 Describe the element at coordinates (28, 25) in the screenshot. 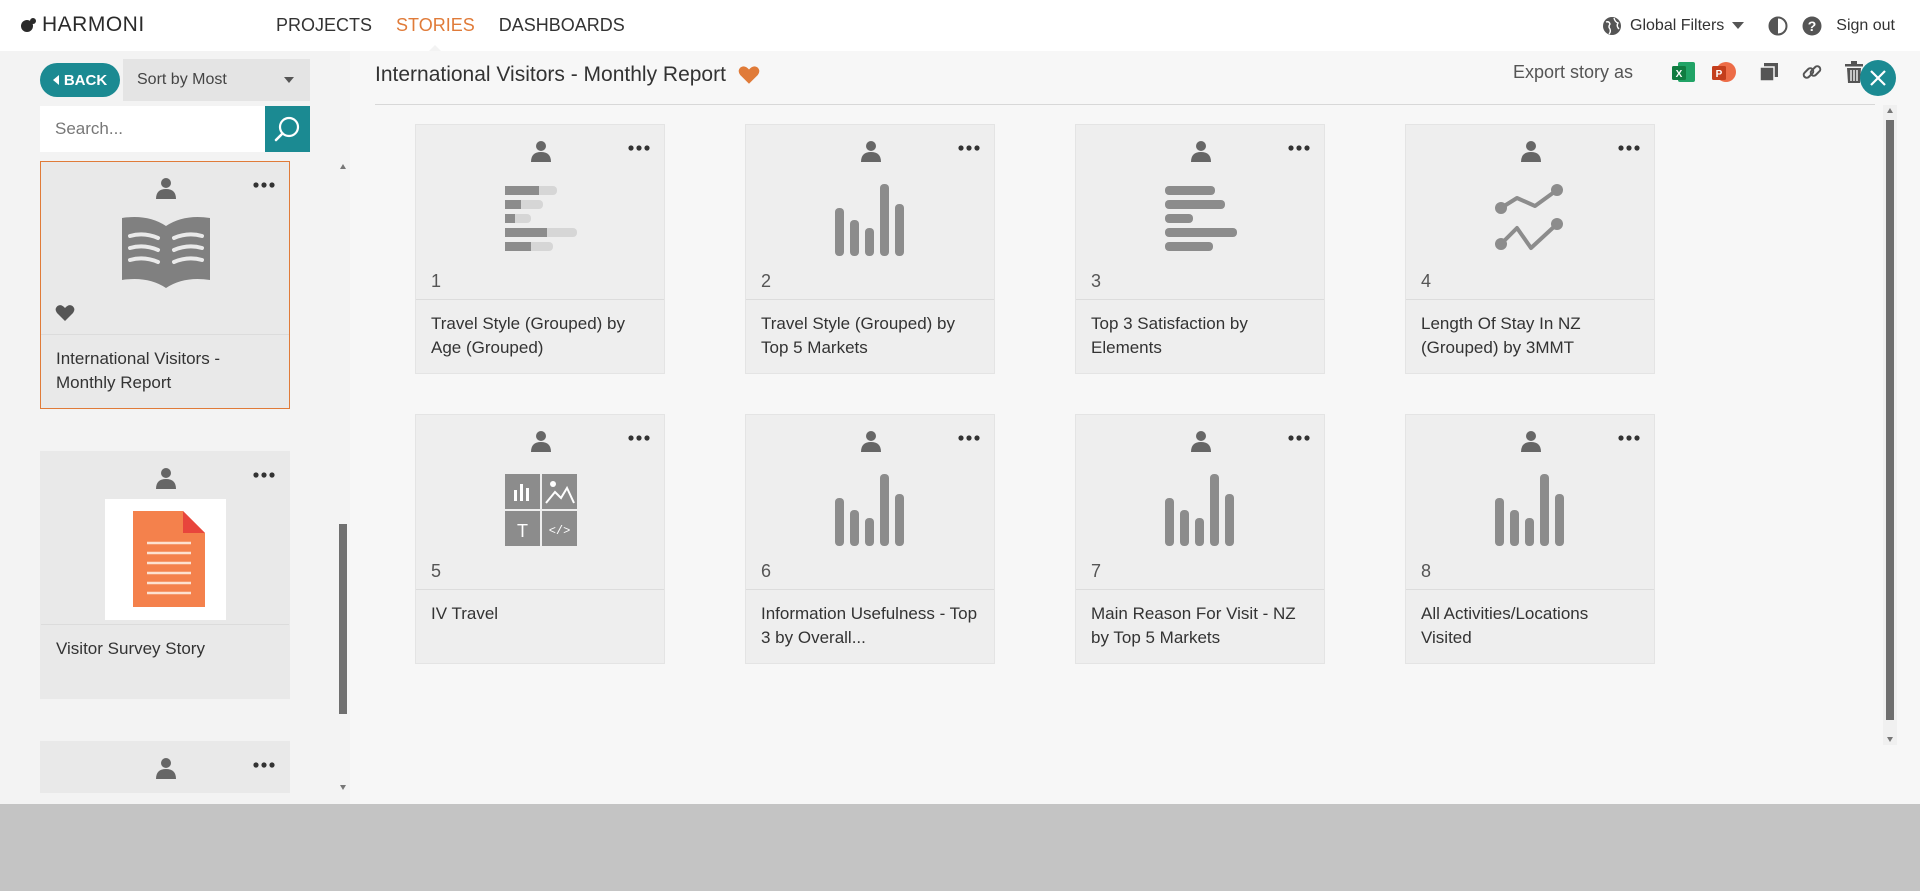

I see `logo-icon` at that location.